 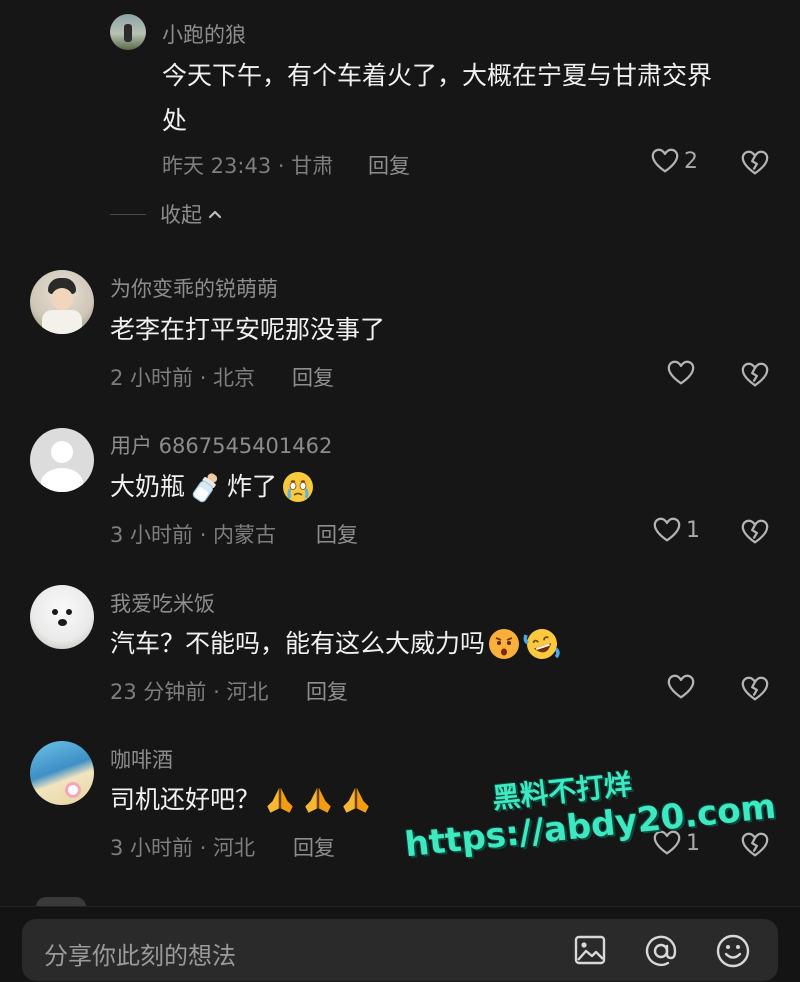 What do you see at coordinates (205, 488) in the screenshot?
I see `baby-bottle-emoji` at bounding box center [205, 488].